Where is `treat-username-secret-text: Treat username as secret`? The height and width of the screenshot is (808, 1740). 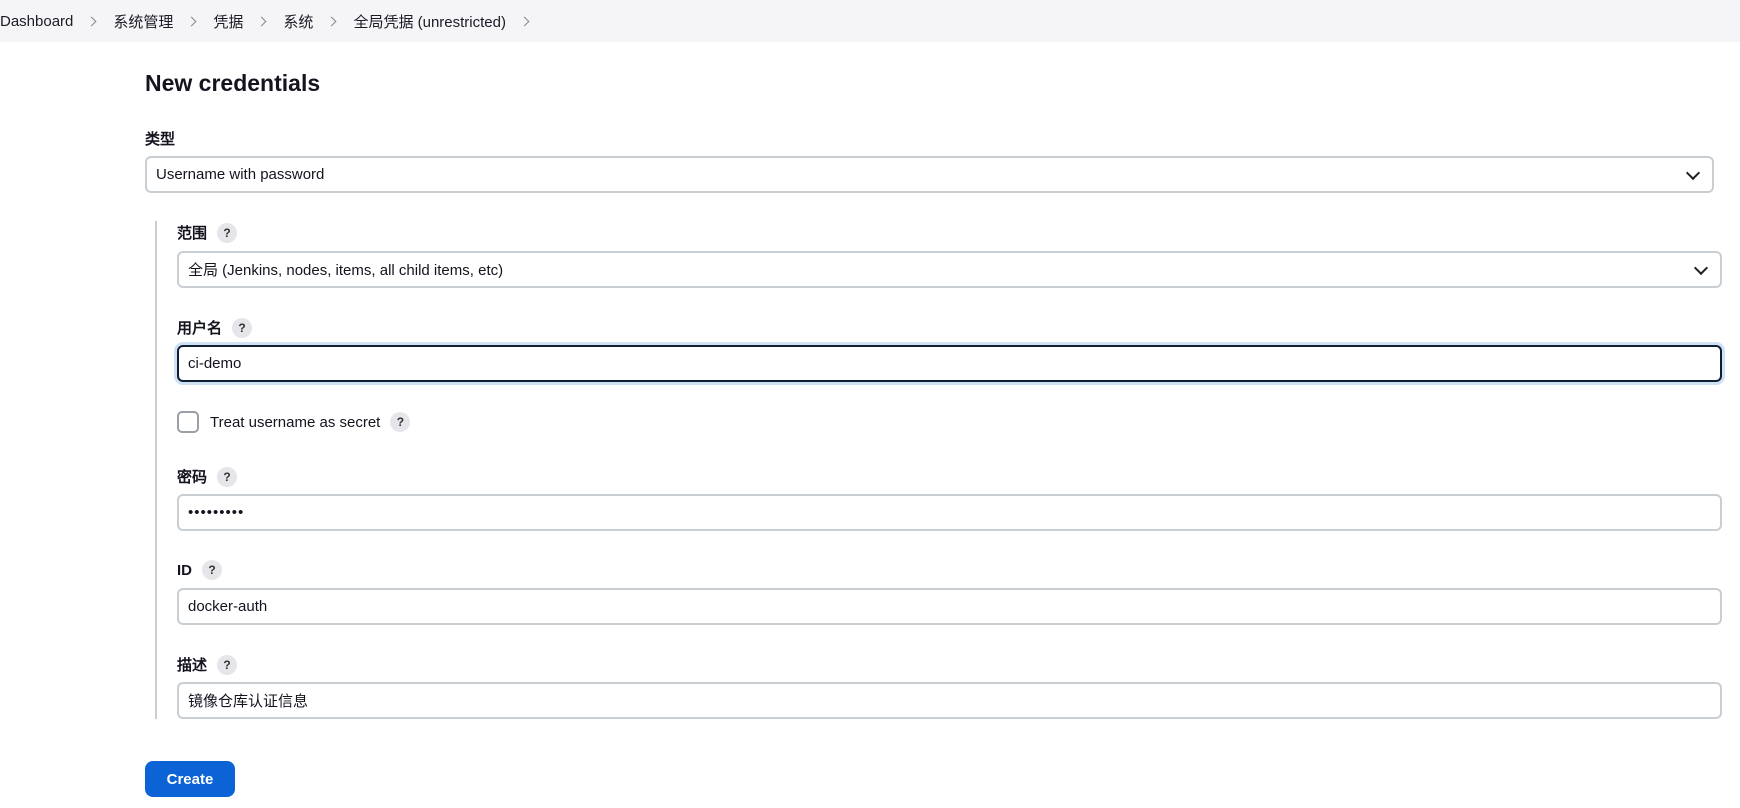 treat-username-secret-text: Treat username as secret is located at coordinates (295, 422).